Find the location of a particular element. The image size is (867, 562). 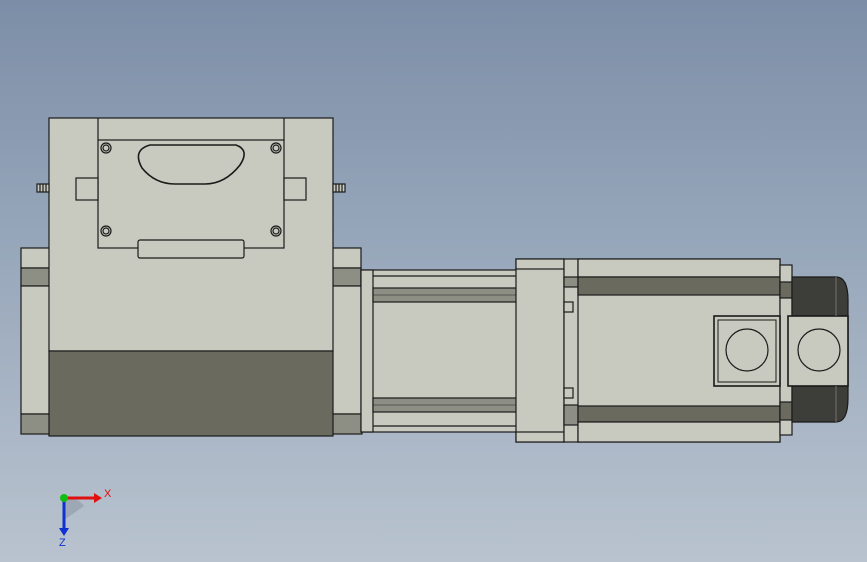

left-side-foot is located at coordinates (36, 424).